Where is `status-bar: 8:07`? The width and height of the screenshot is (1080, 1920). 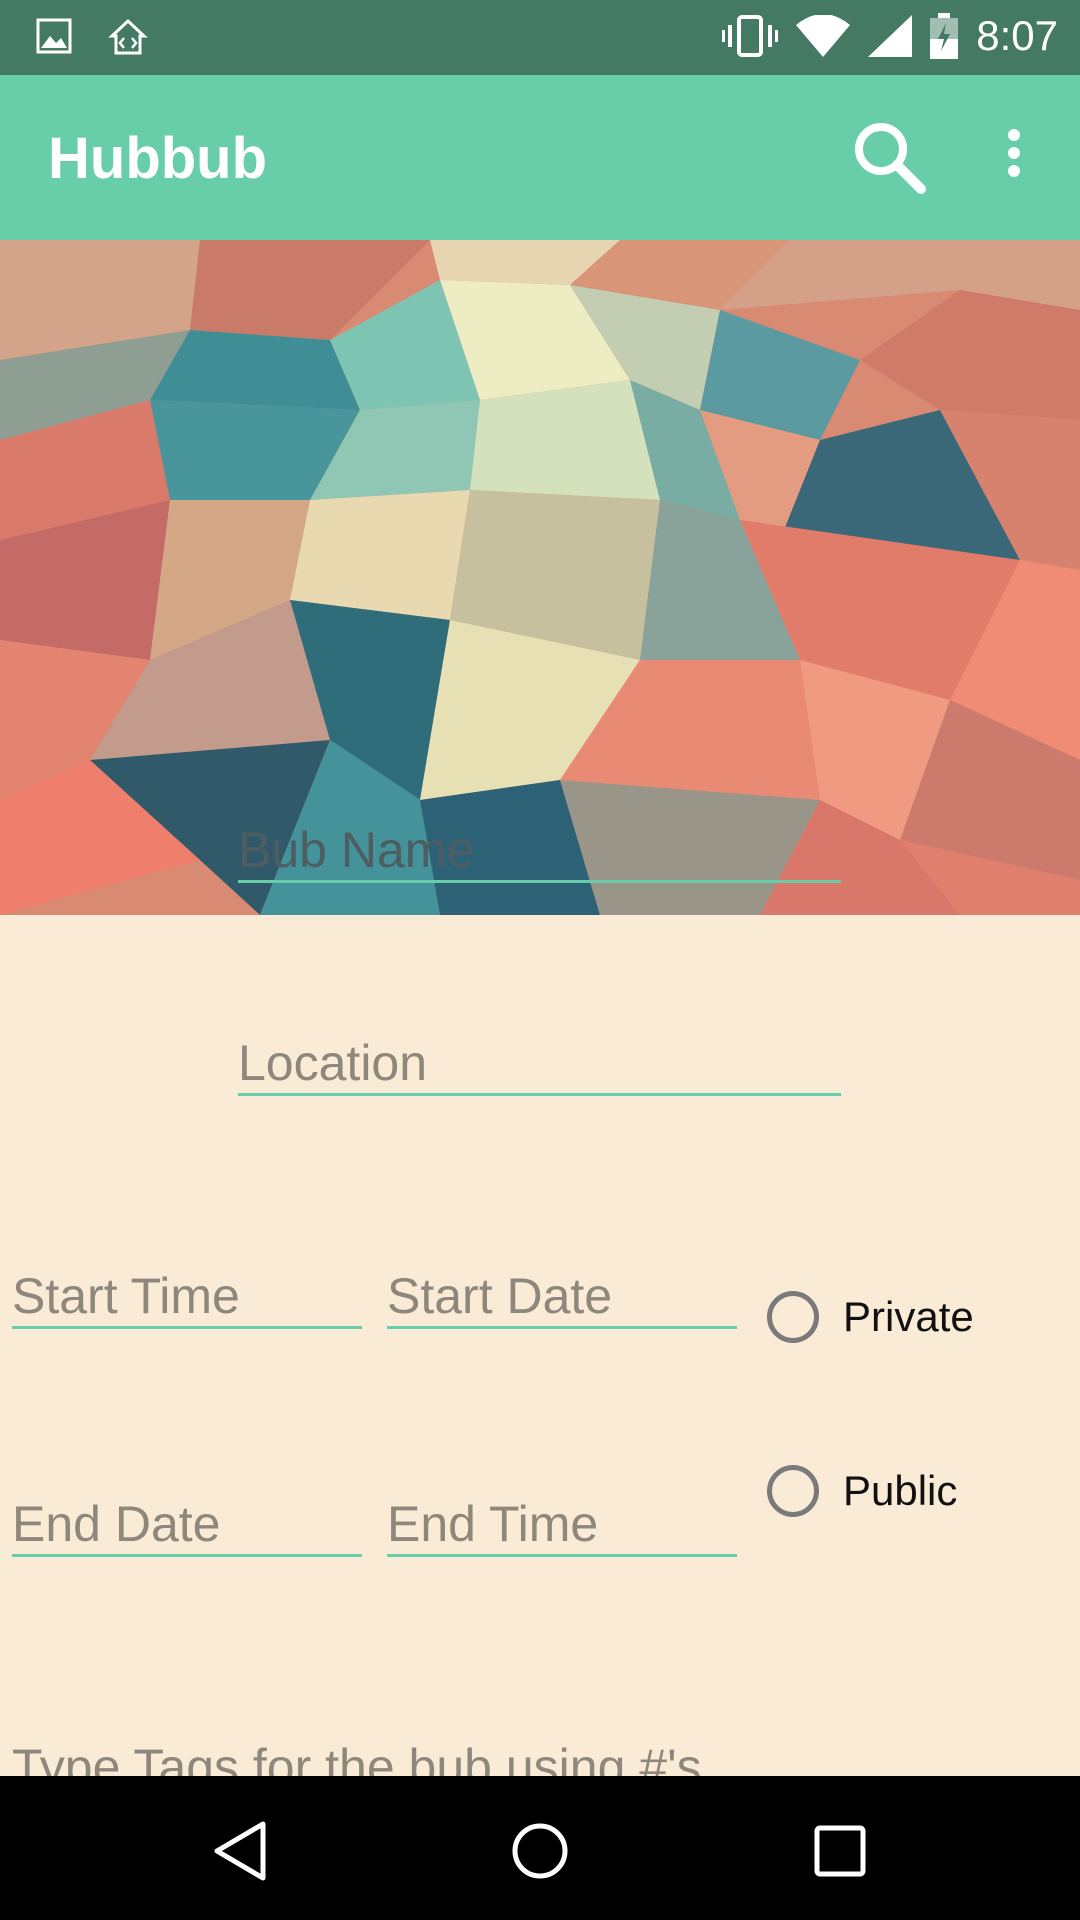
status-bar: 8:07 is located at coordinates (540, 37).